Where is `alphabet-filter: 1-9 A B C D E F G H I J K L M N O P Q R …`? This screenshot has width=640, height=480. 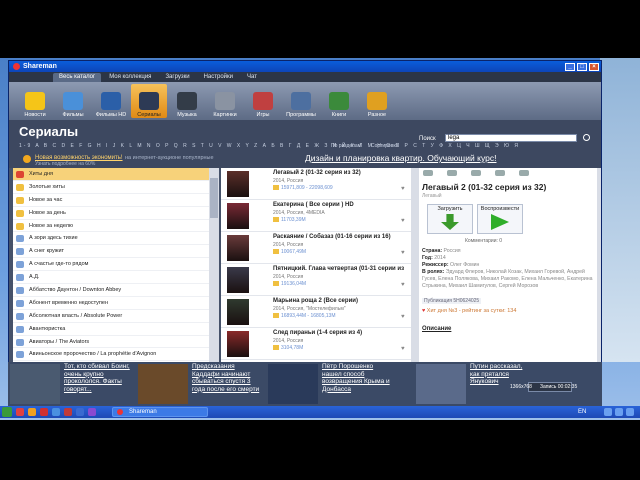
alphabet-filter: 1-9 A B C D E F G H I J K L M N O P Q R … is located at coordinates (269, 146).